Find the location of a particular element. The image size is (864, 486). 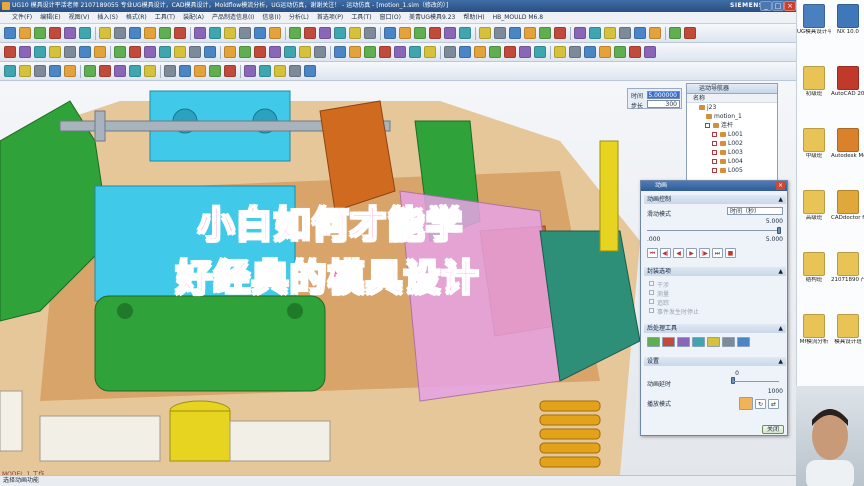

menu-item: 信息(I) is located at coordinates (271, 18).